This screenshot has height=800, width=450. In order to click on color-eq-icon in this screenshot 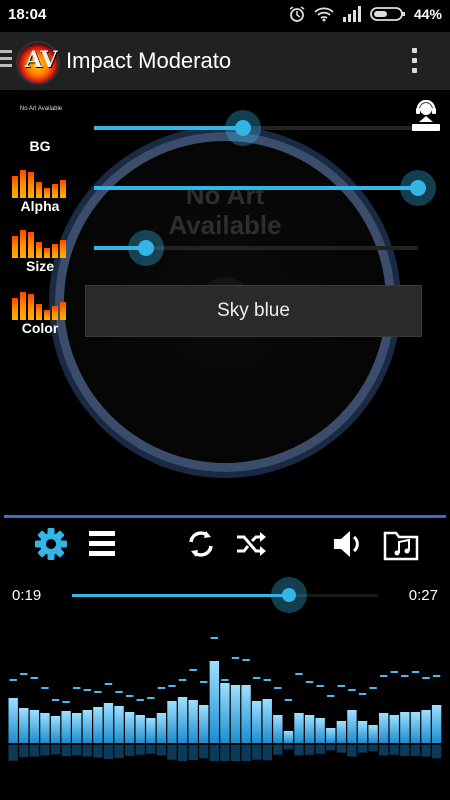, I will do `click(40, 305)`.